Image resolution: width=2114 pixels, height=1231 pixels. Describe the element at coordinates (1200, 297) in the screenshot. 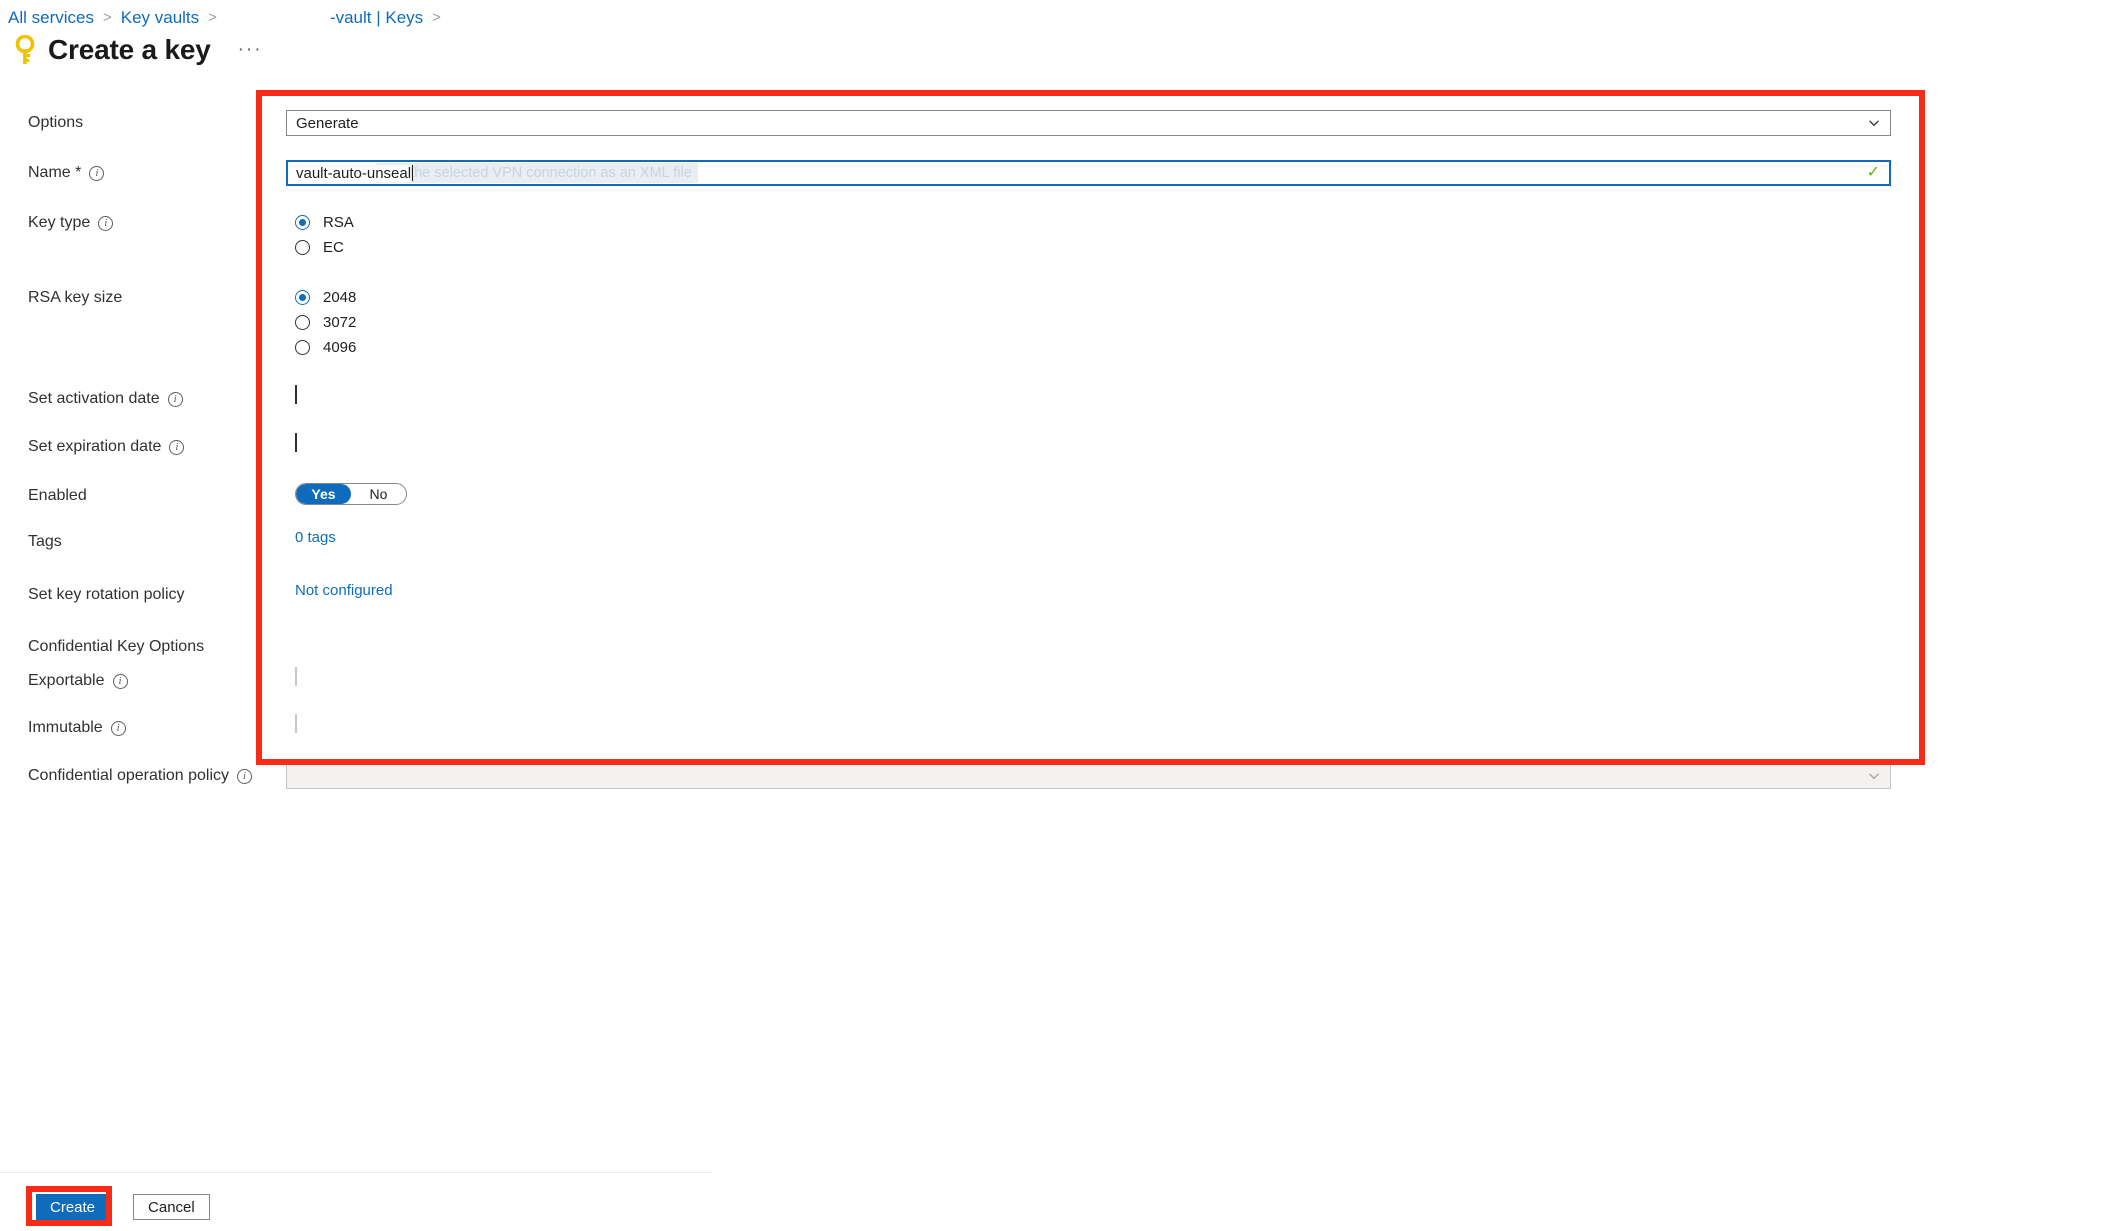

I see `radio-rsa-2048: 2048` at that location.